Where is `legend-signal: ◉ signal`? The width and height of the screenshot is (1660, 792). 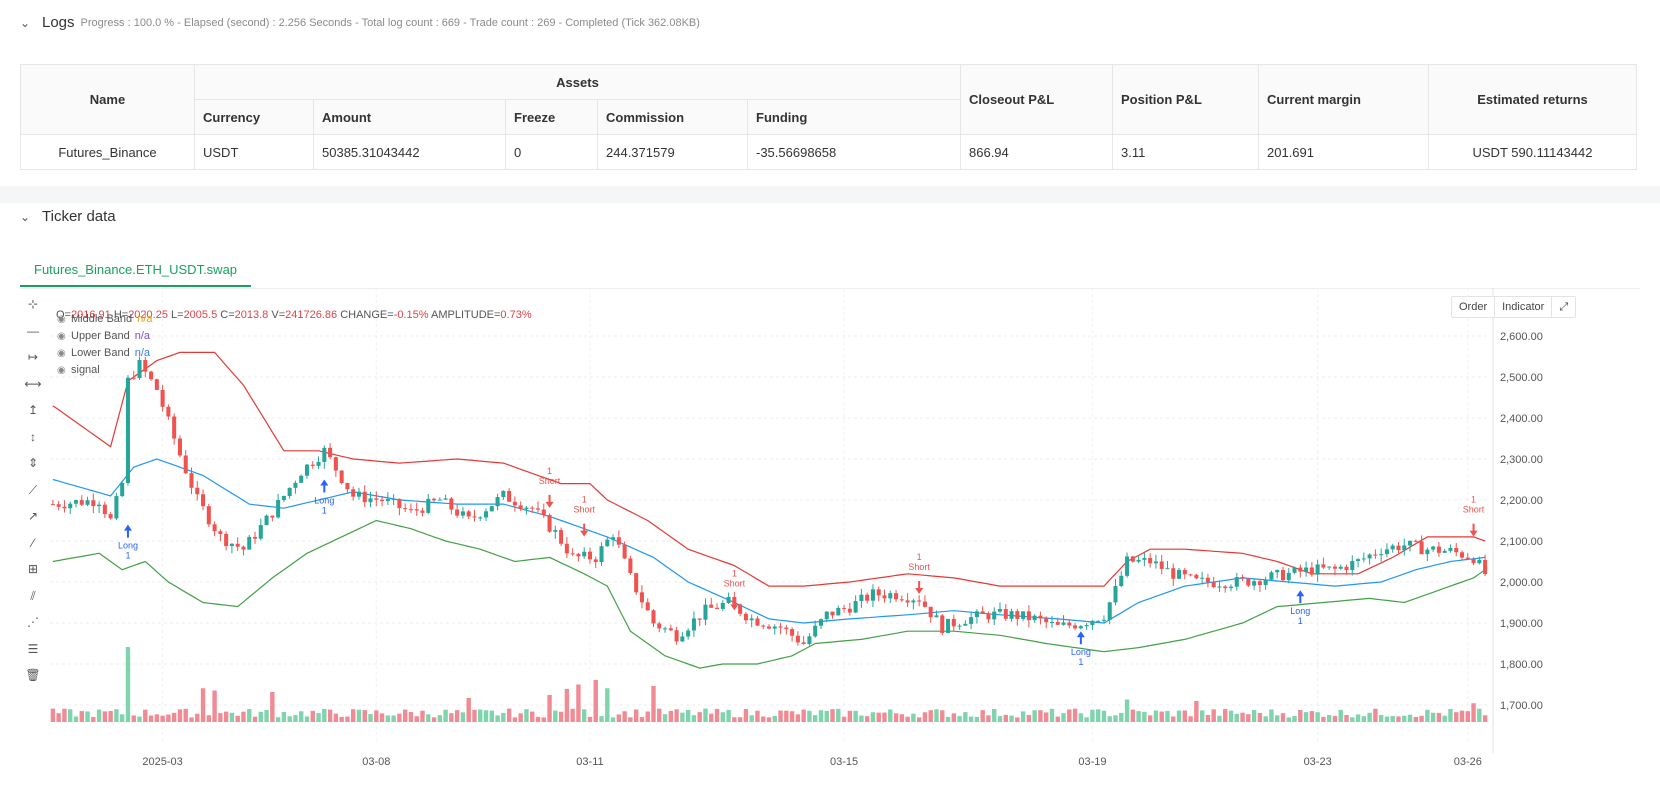
legend-signal: ◉ signal is located at coordinates (78, 370).